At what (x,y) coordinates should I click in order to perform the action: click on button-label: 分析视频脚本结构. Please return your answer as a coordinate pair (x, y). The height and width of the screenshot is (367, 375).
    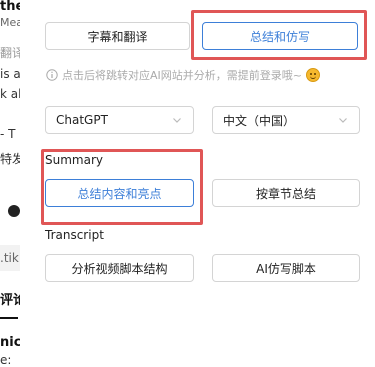
    Looking at the image, I should click on (119, 268).